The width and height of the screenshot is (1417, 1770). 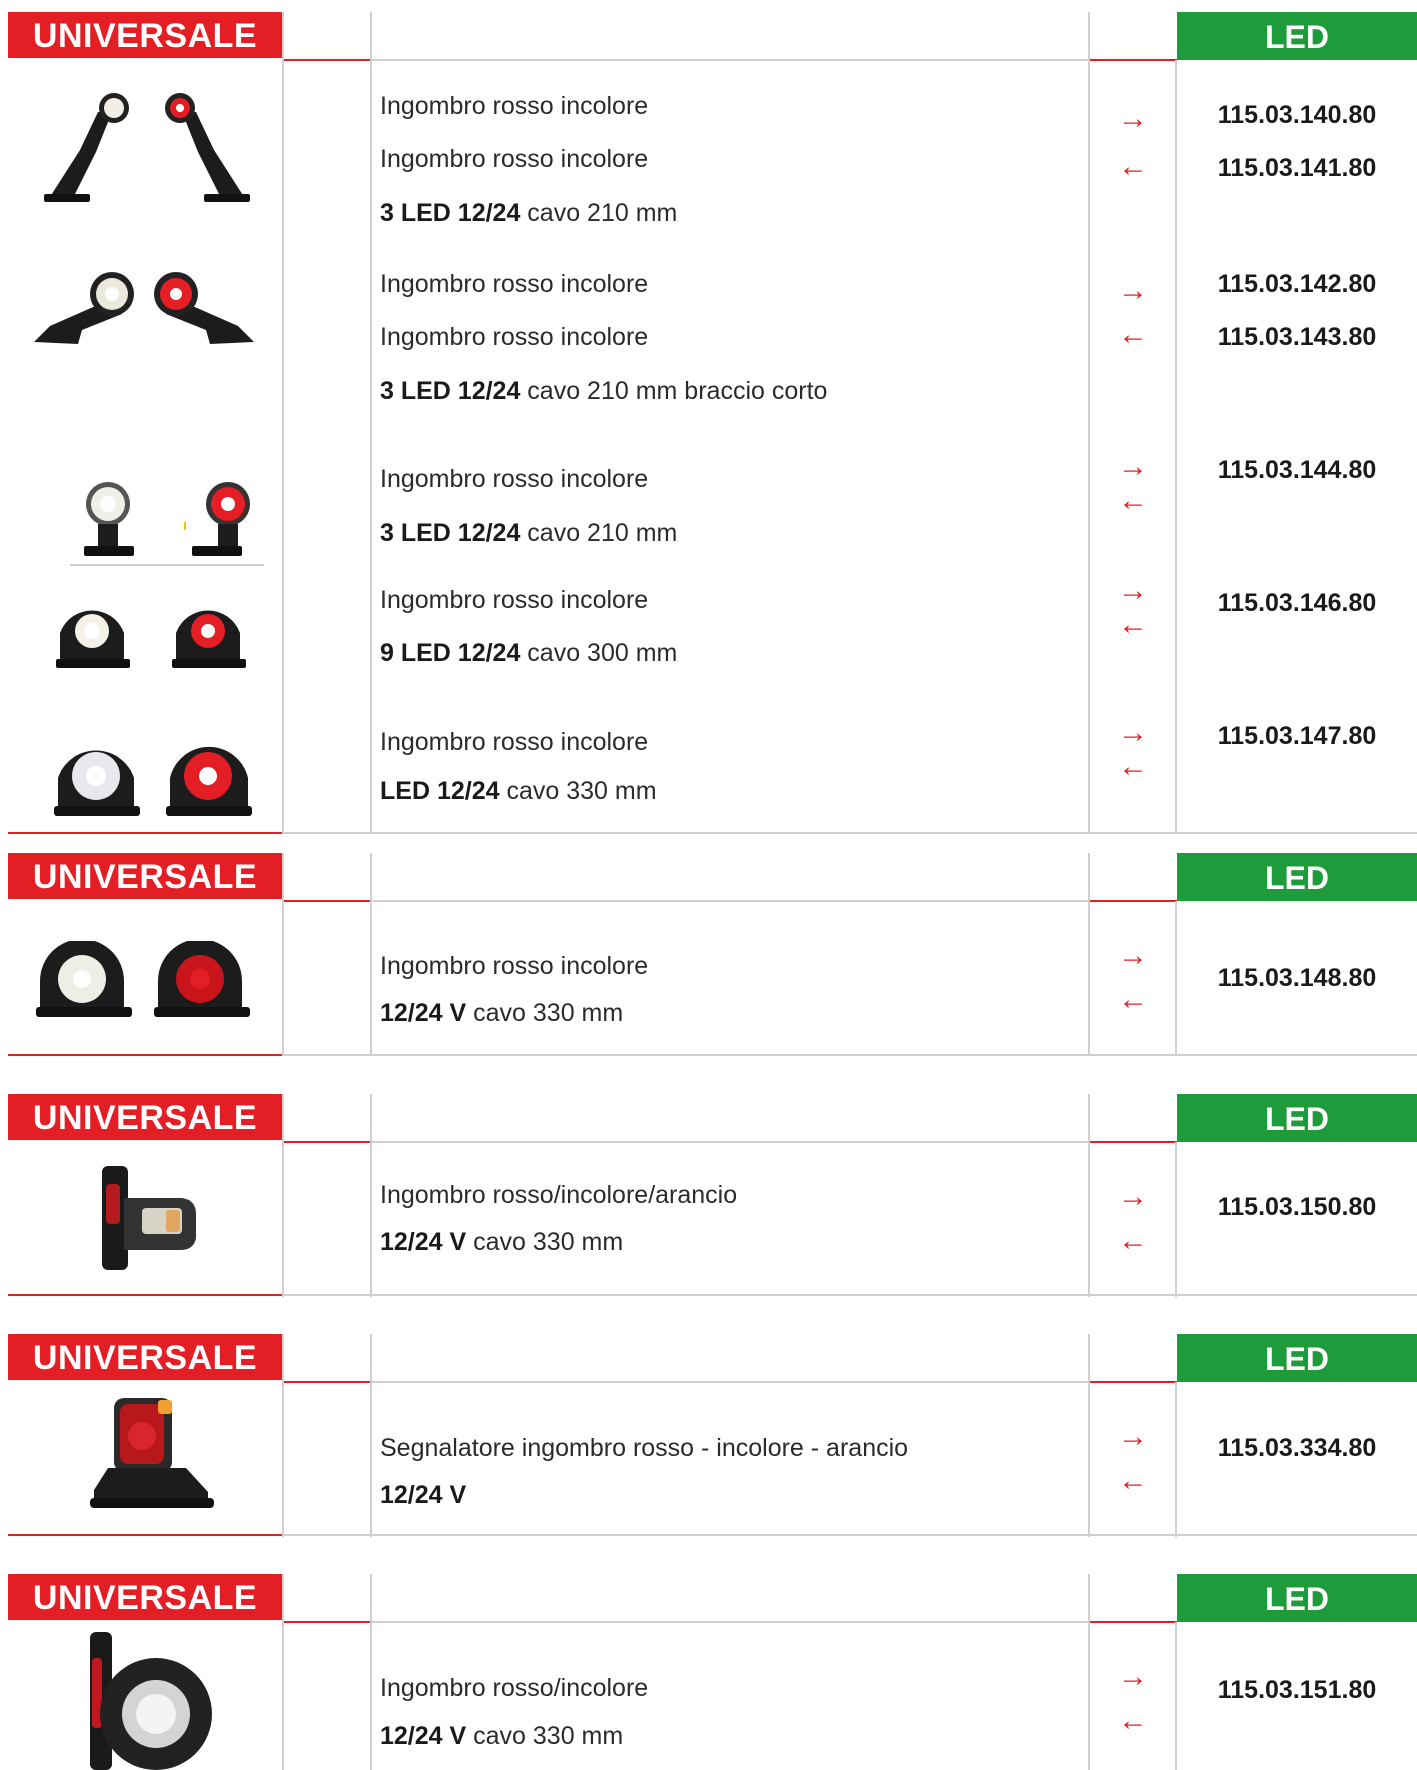 What do you see at coordinates (1297, 284) in the screenshot?
I see `product-code: 115.03.142.80` at bounding box center [1297, 284].